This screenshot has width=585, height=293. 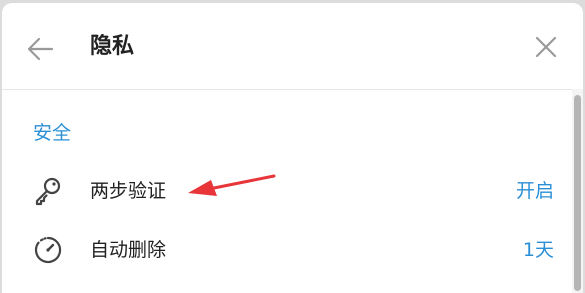 What do you see at coordinates (48, 191) in the screenshot?
I see `key-icon` at bounding box center [48, 191].